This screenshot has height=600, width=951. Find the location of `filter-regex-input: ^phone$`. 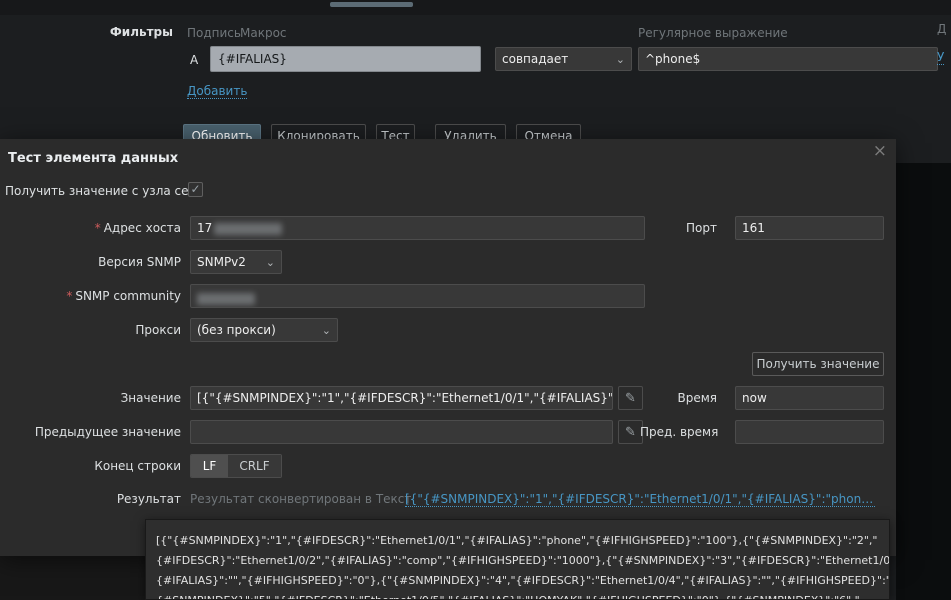

filter-regex-input: ^phone$ is located at coordinates (788, 59).